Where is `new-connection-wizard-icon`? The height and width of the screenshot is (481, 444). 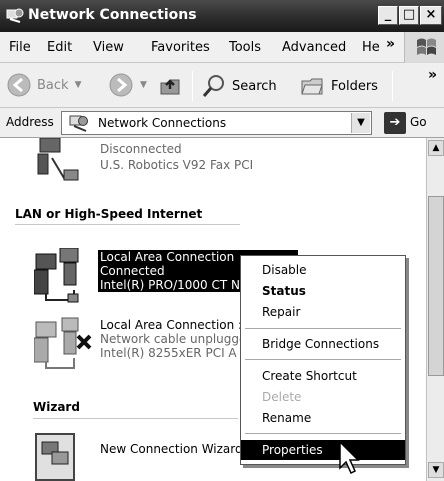 new-connection-wizard-icon is located at coordinates (55, 457).